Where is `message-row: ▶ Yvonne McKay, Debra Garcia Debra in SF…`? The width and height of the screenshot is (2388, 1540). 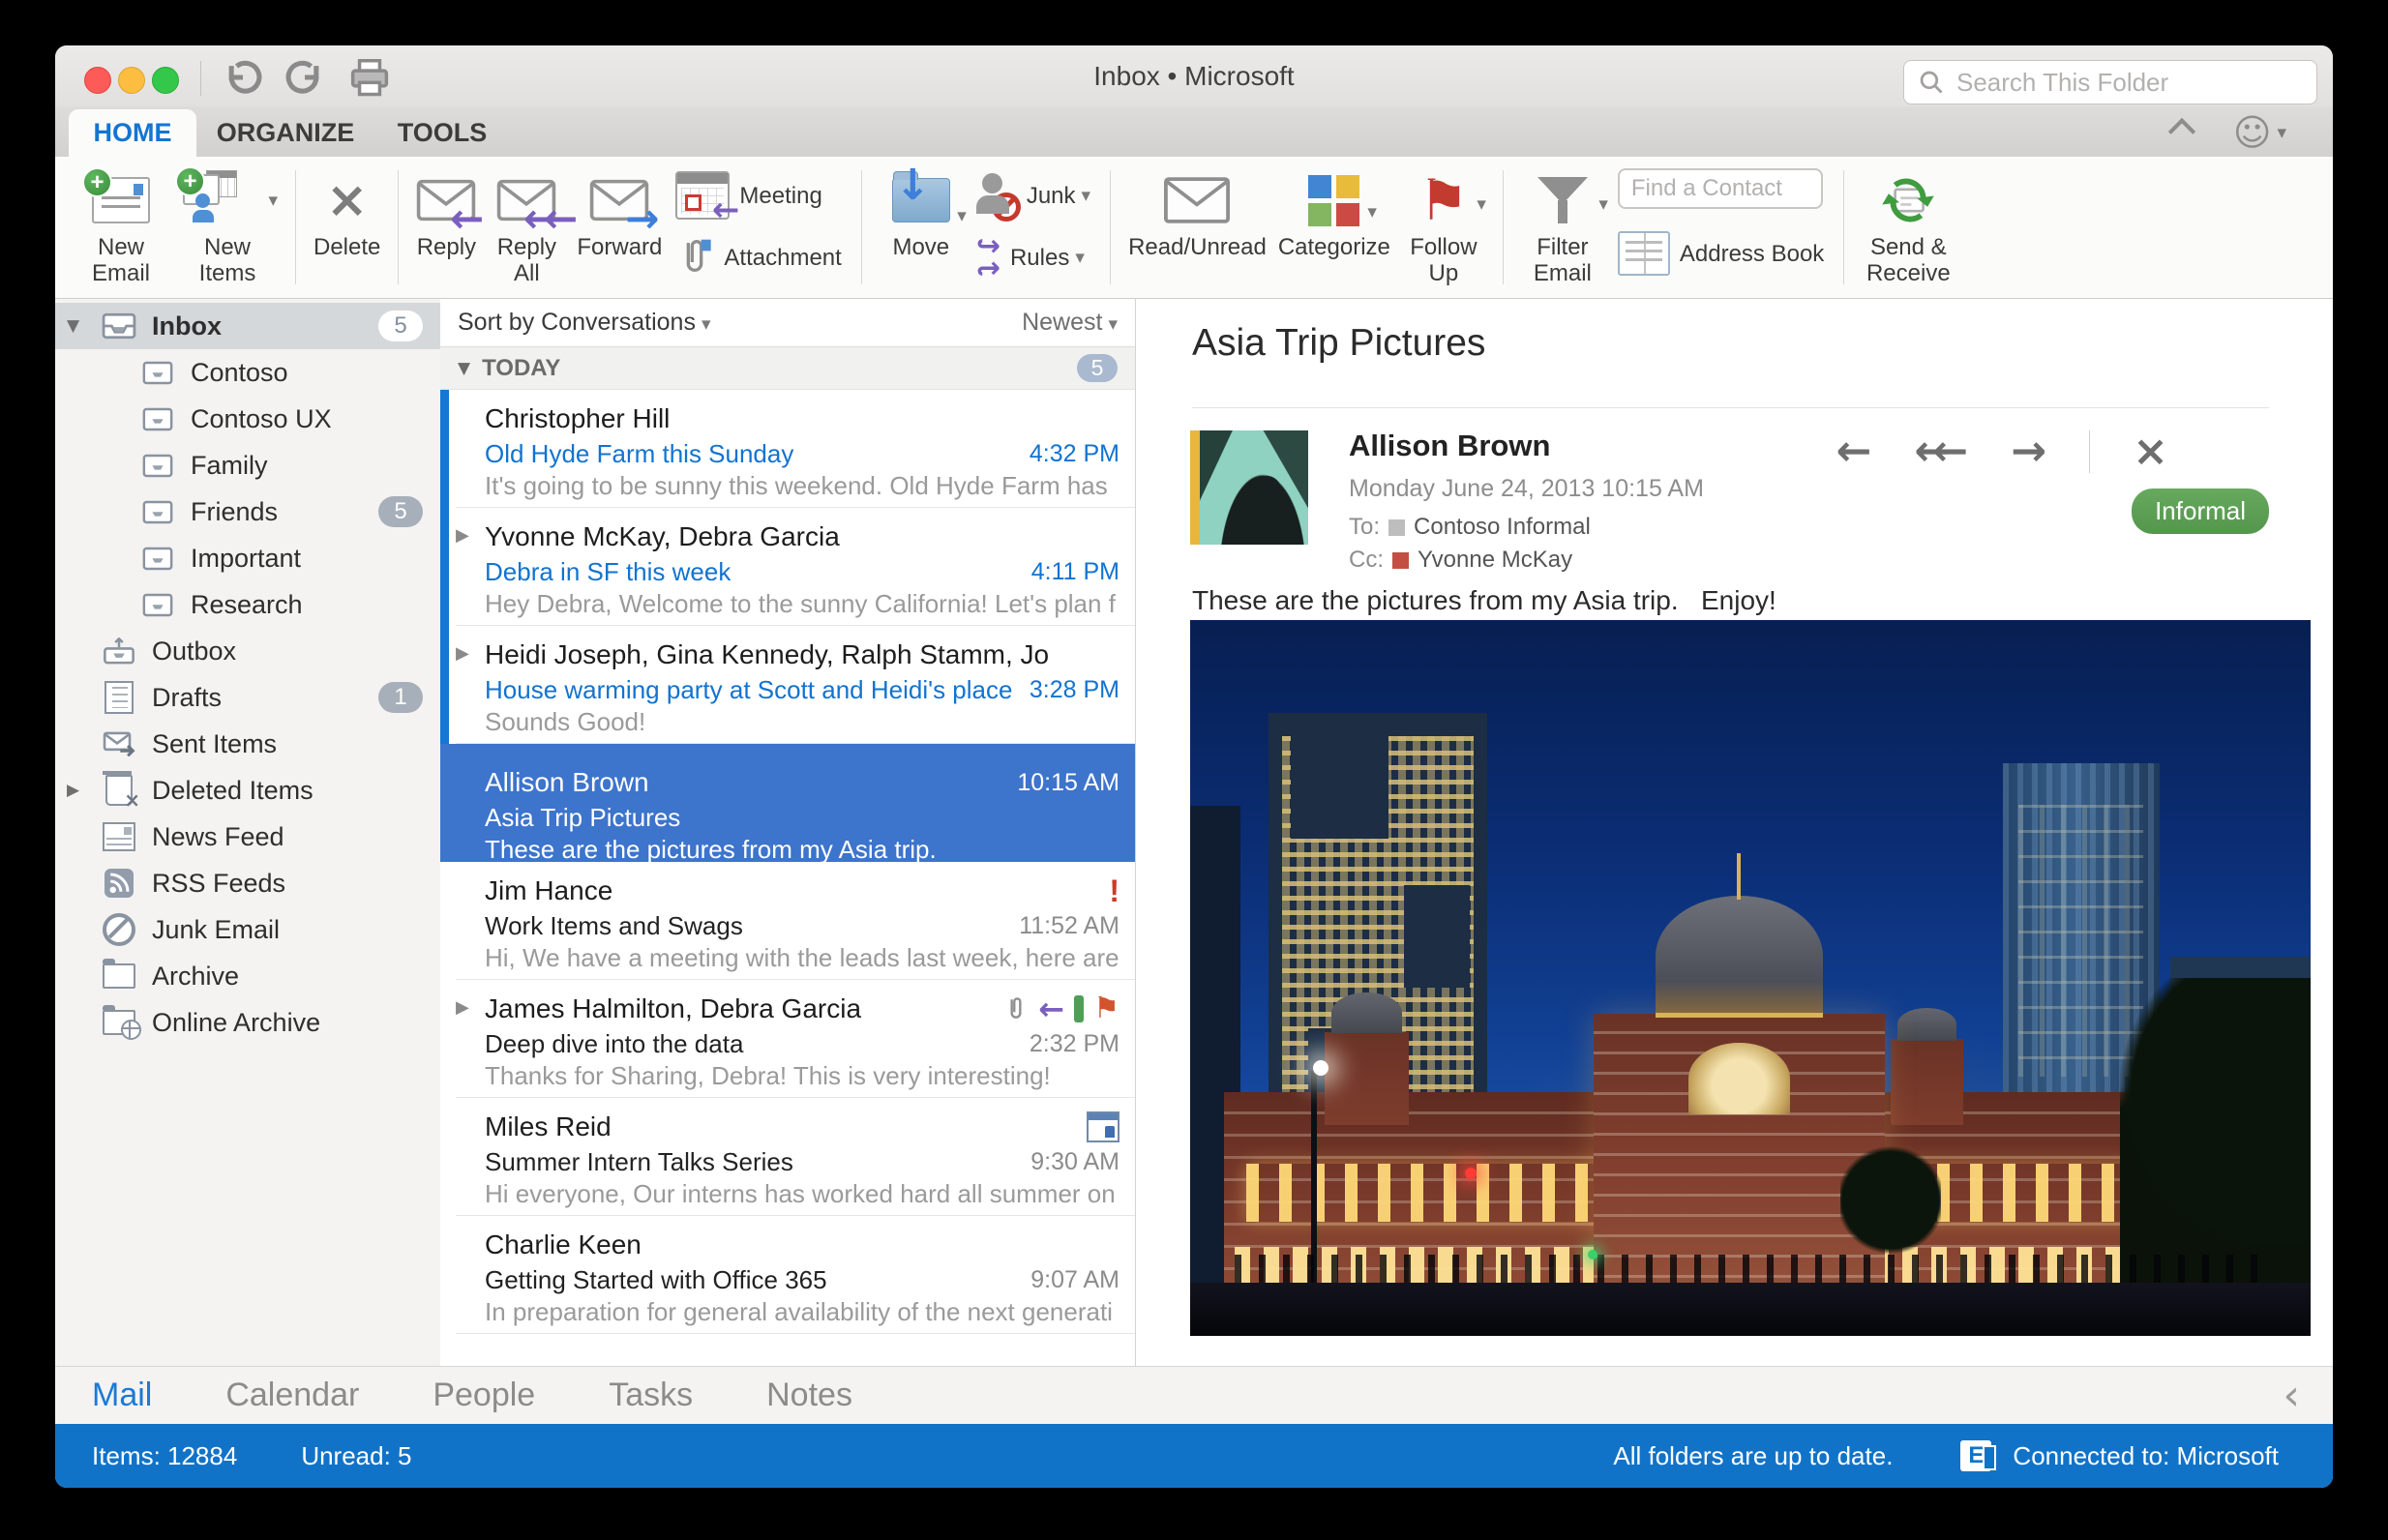
message-row: ▶ Yvonne McKay, Debra Garcia Debra in SF… is located at coordinates (787, 567).